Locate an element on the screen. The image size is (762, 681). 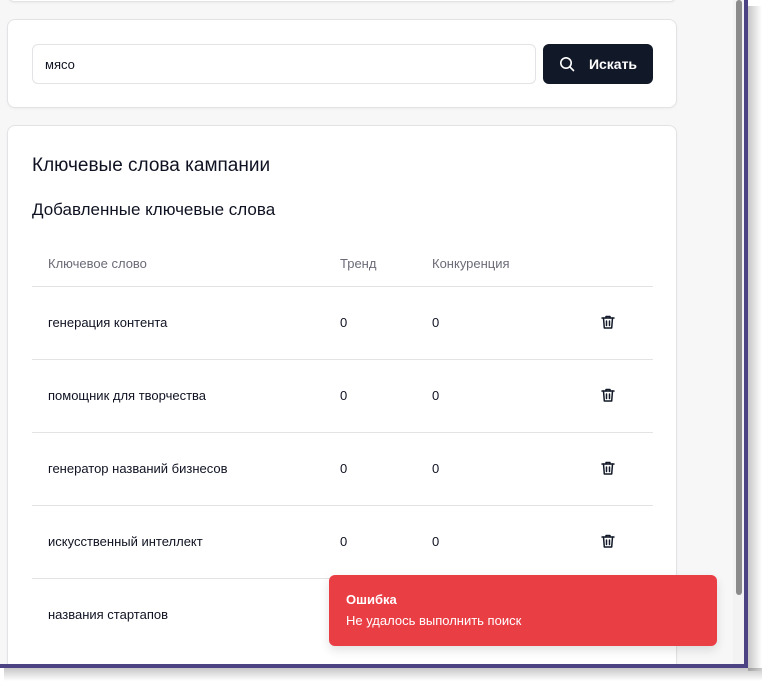
table-row: помощник для творчества 0 0 is located at coordinates (342, 396).